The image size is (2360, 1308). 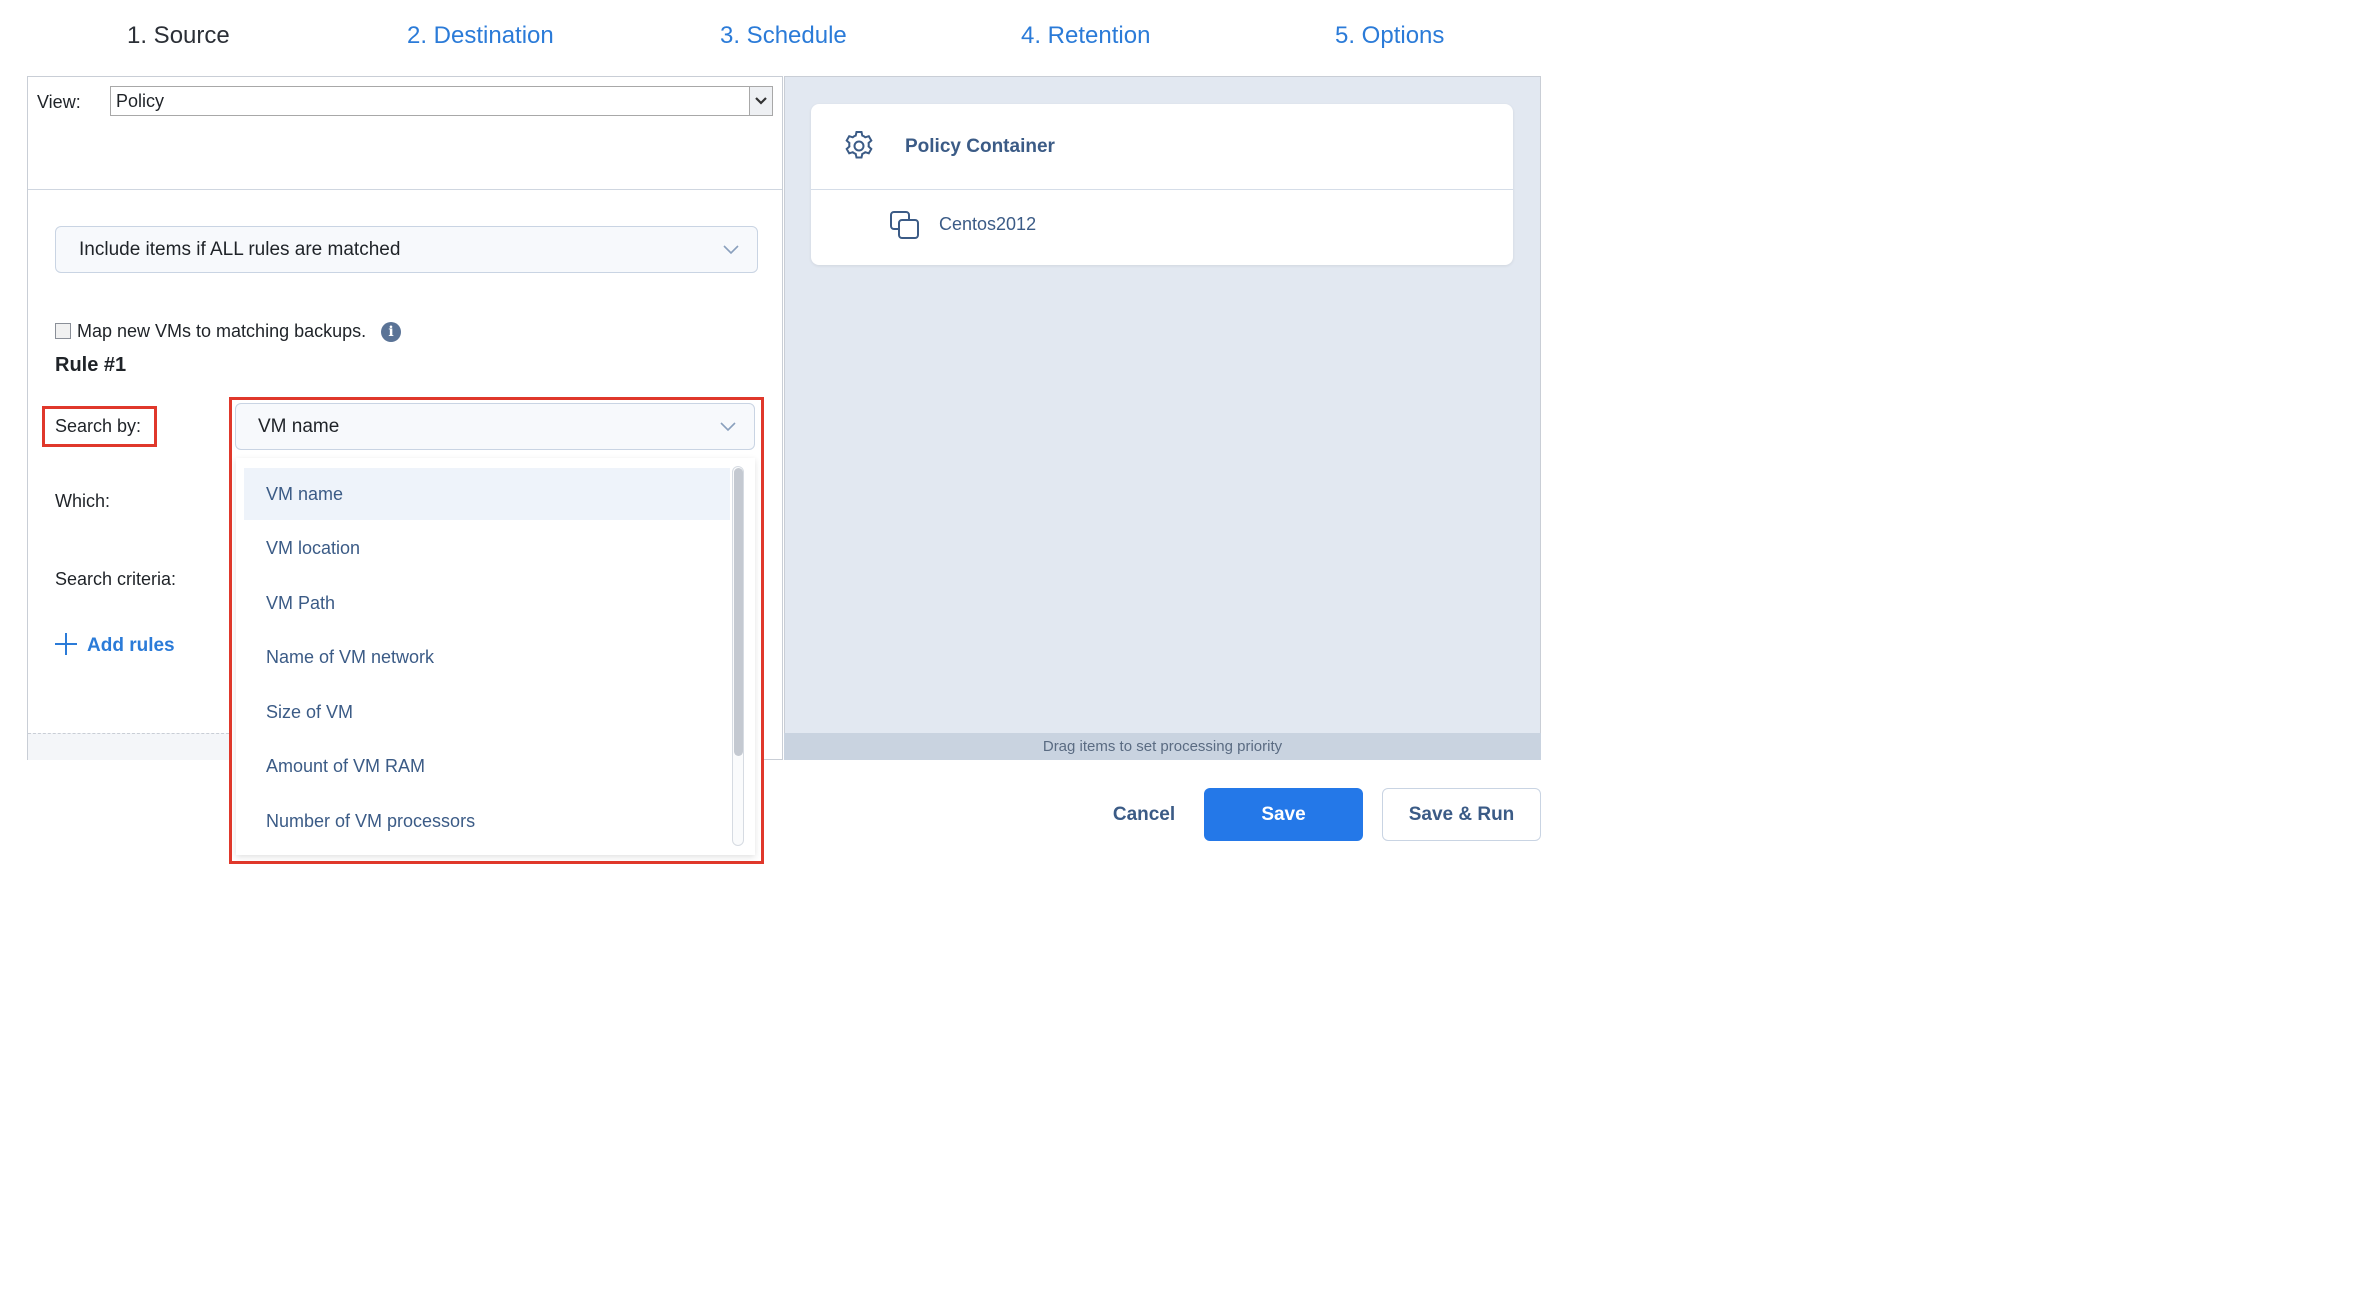 What do you see at coordinates (391, 332) in the screenshot?
I see `info-icon: i` at bounding box center [391, 332].